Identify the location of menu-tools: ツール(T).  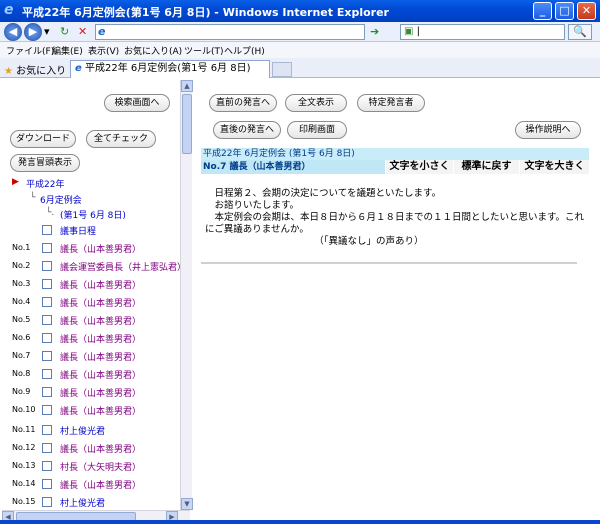
(204, 50).